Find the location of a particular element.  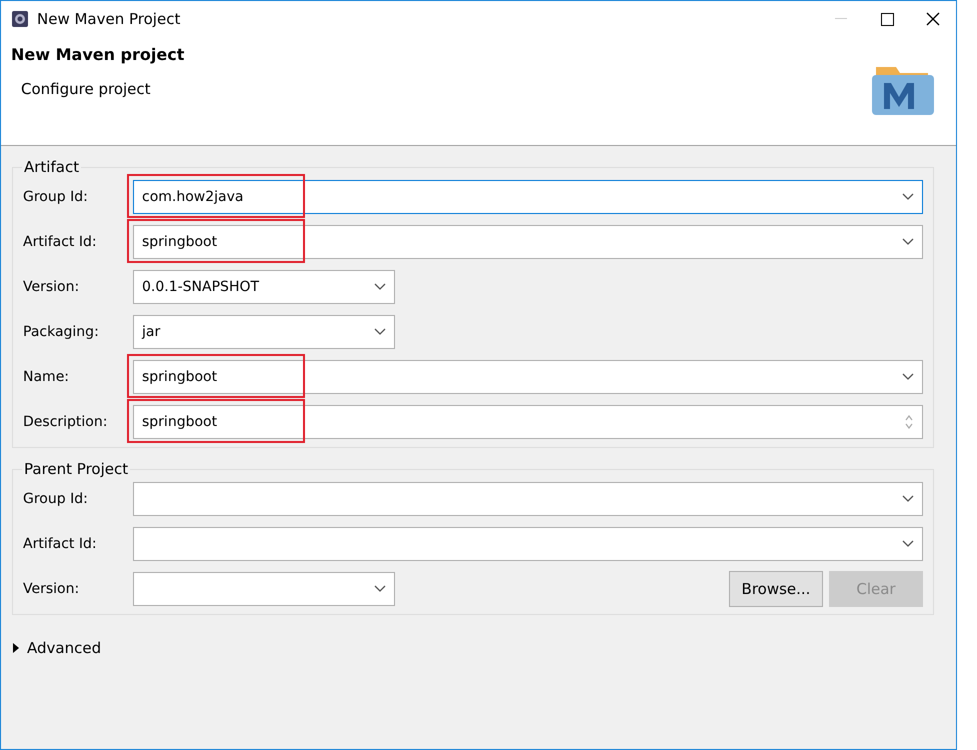

field-value: com.how2java is located at coordinates (193, 197).